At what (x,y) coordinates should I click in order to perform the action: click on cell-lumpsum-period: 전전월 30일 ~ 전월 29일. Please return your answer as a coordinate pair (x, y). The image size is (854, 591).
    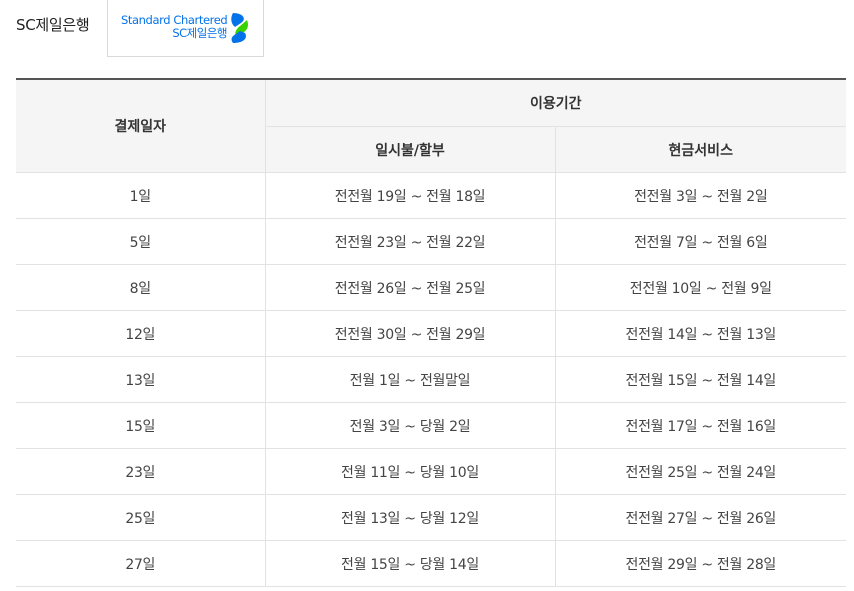
    Looking at the image, I should click on (409, 333).